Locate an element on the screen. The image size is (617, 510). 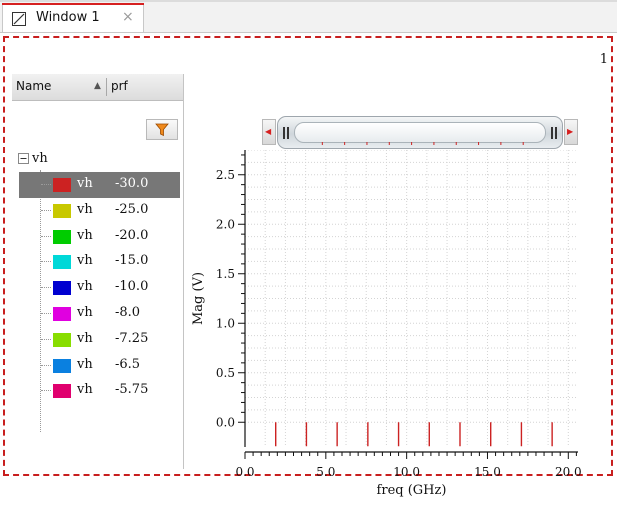
tab-bar: Window 1 × is located at coordinates (308, 16).